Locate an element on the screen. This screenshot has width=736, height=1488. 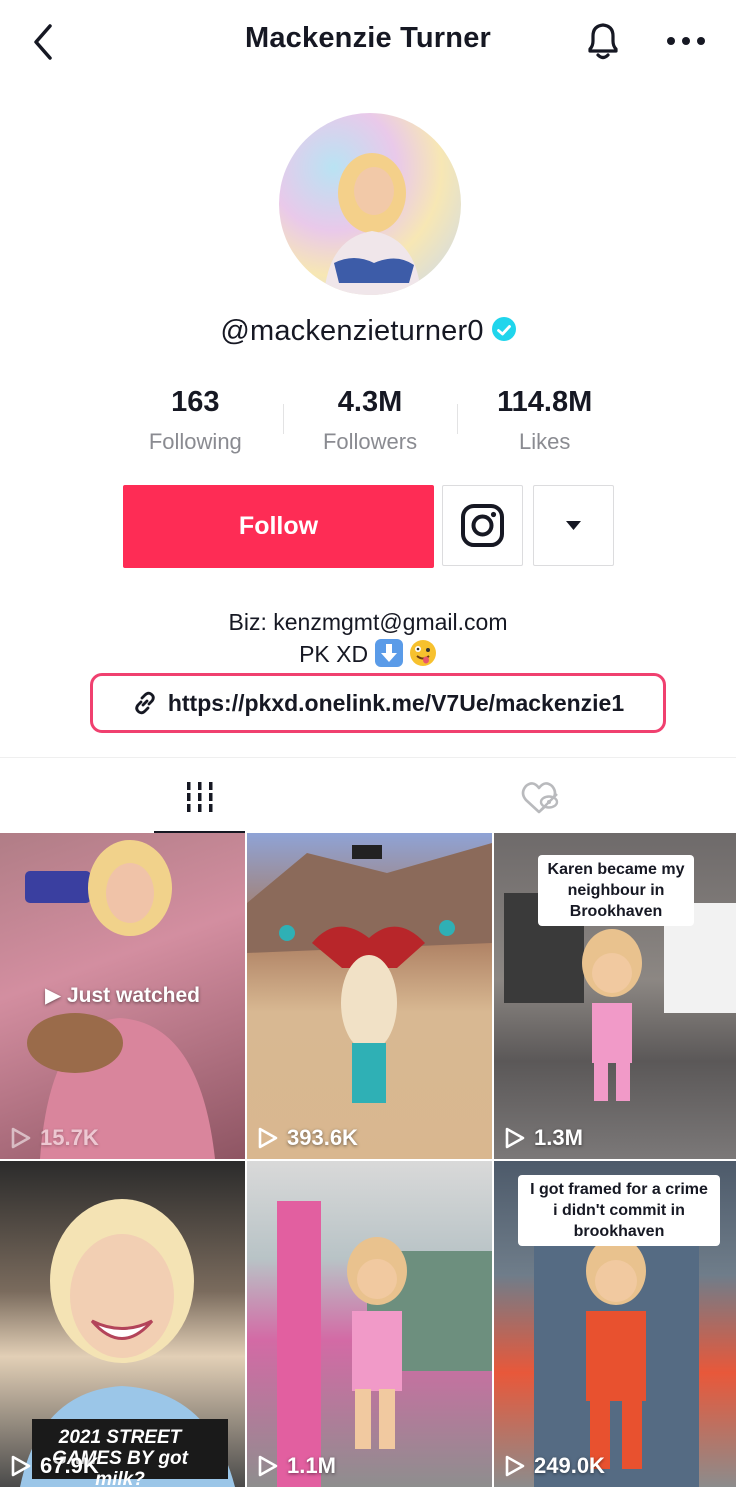
stat-value: 4.3M is located at coordinates (370, 402).